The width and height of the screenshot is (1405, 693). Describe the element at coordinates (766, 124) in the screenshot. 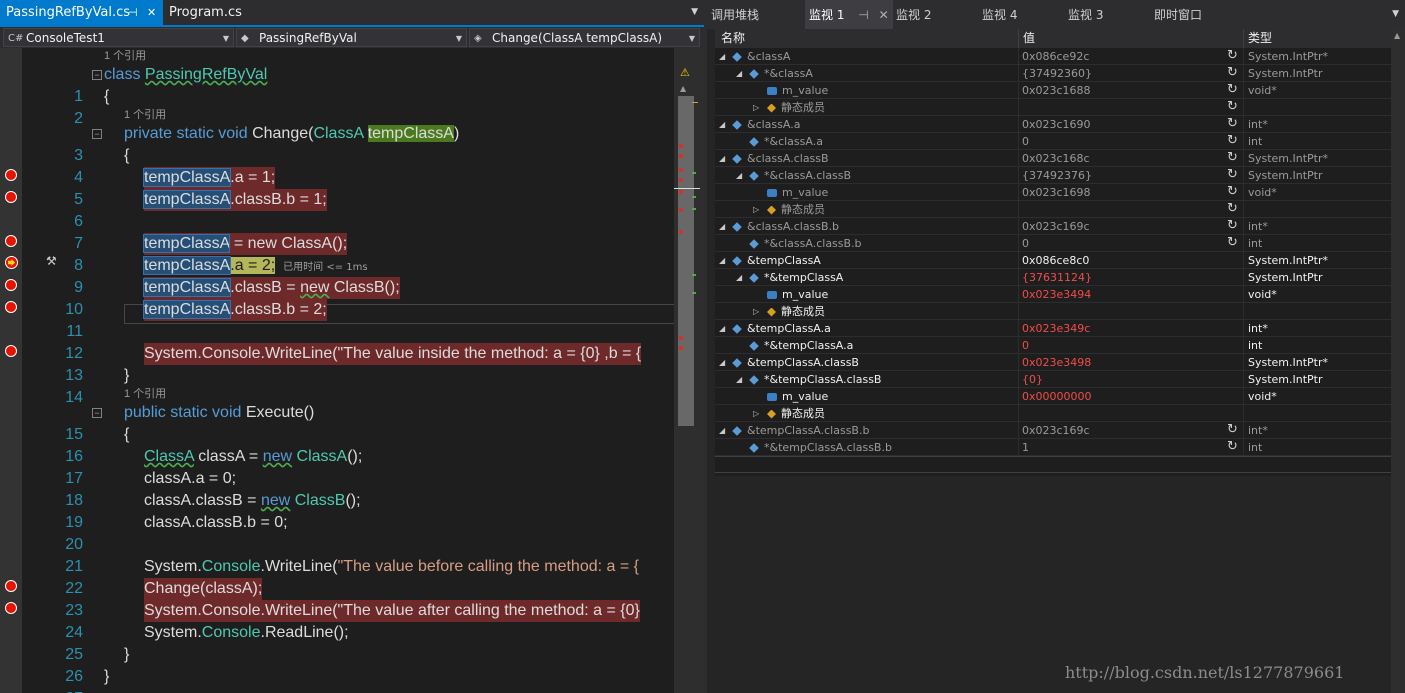

I see `watch-name-cell: &classA.a` at that location.